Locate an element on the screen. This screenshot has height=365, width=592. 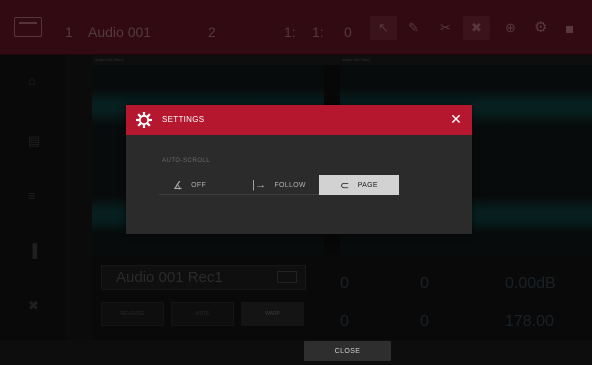
scroll-off-icon: ∡ is located at coordinates (178, 185).